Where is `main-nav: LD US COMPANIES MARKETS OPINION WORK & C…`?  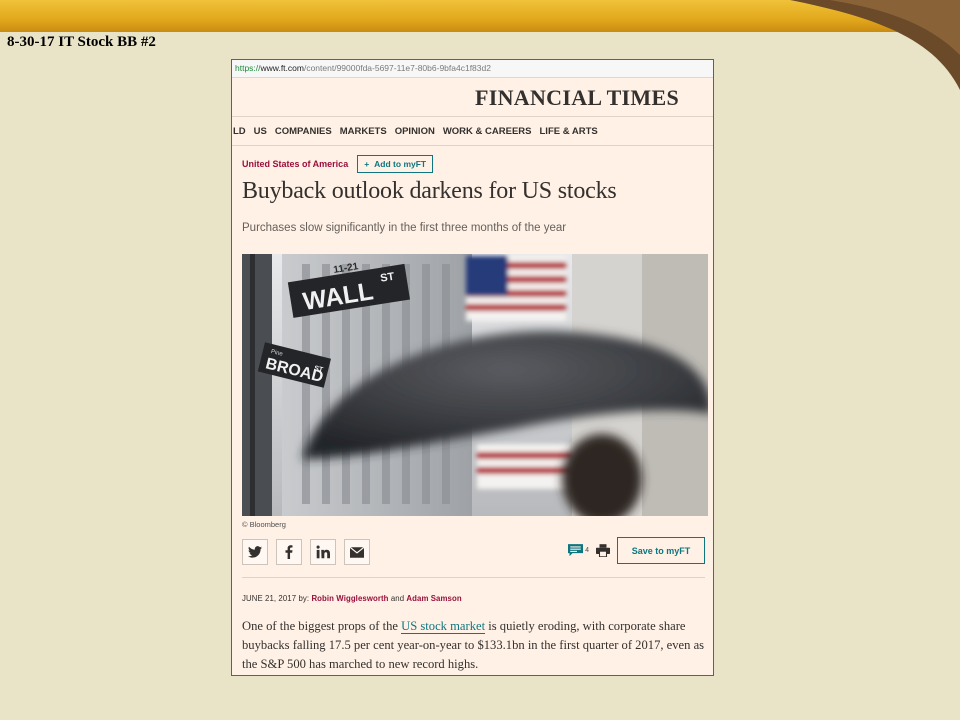
main-nav: LD US COMPANIES MARKETS OPINION WORK & C… is located at coordinates (472, 131).